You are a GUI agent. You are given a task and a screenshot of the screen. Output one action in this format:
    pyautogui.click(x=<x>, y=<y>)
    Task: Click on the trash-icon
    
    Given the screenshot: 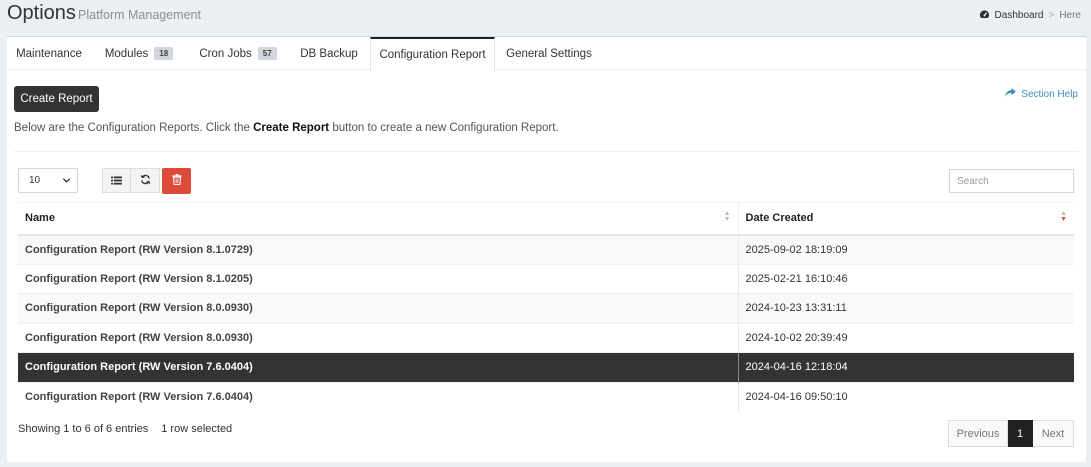 What is the action you would take?
    pyautogui.click(x=176, y=181)
    